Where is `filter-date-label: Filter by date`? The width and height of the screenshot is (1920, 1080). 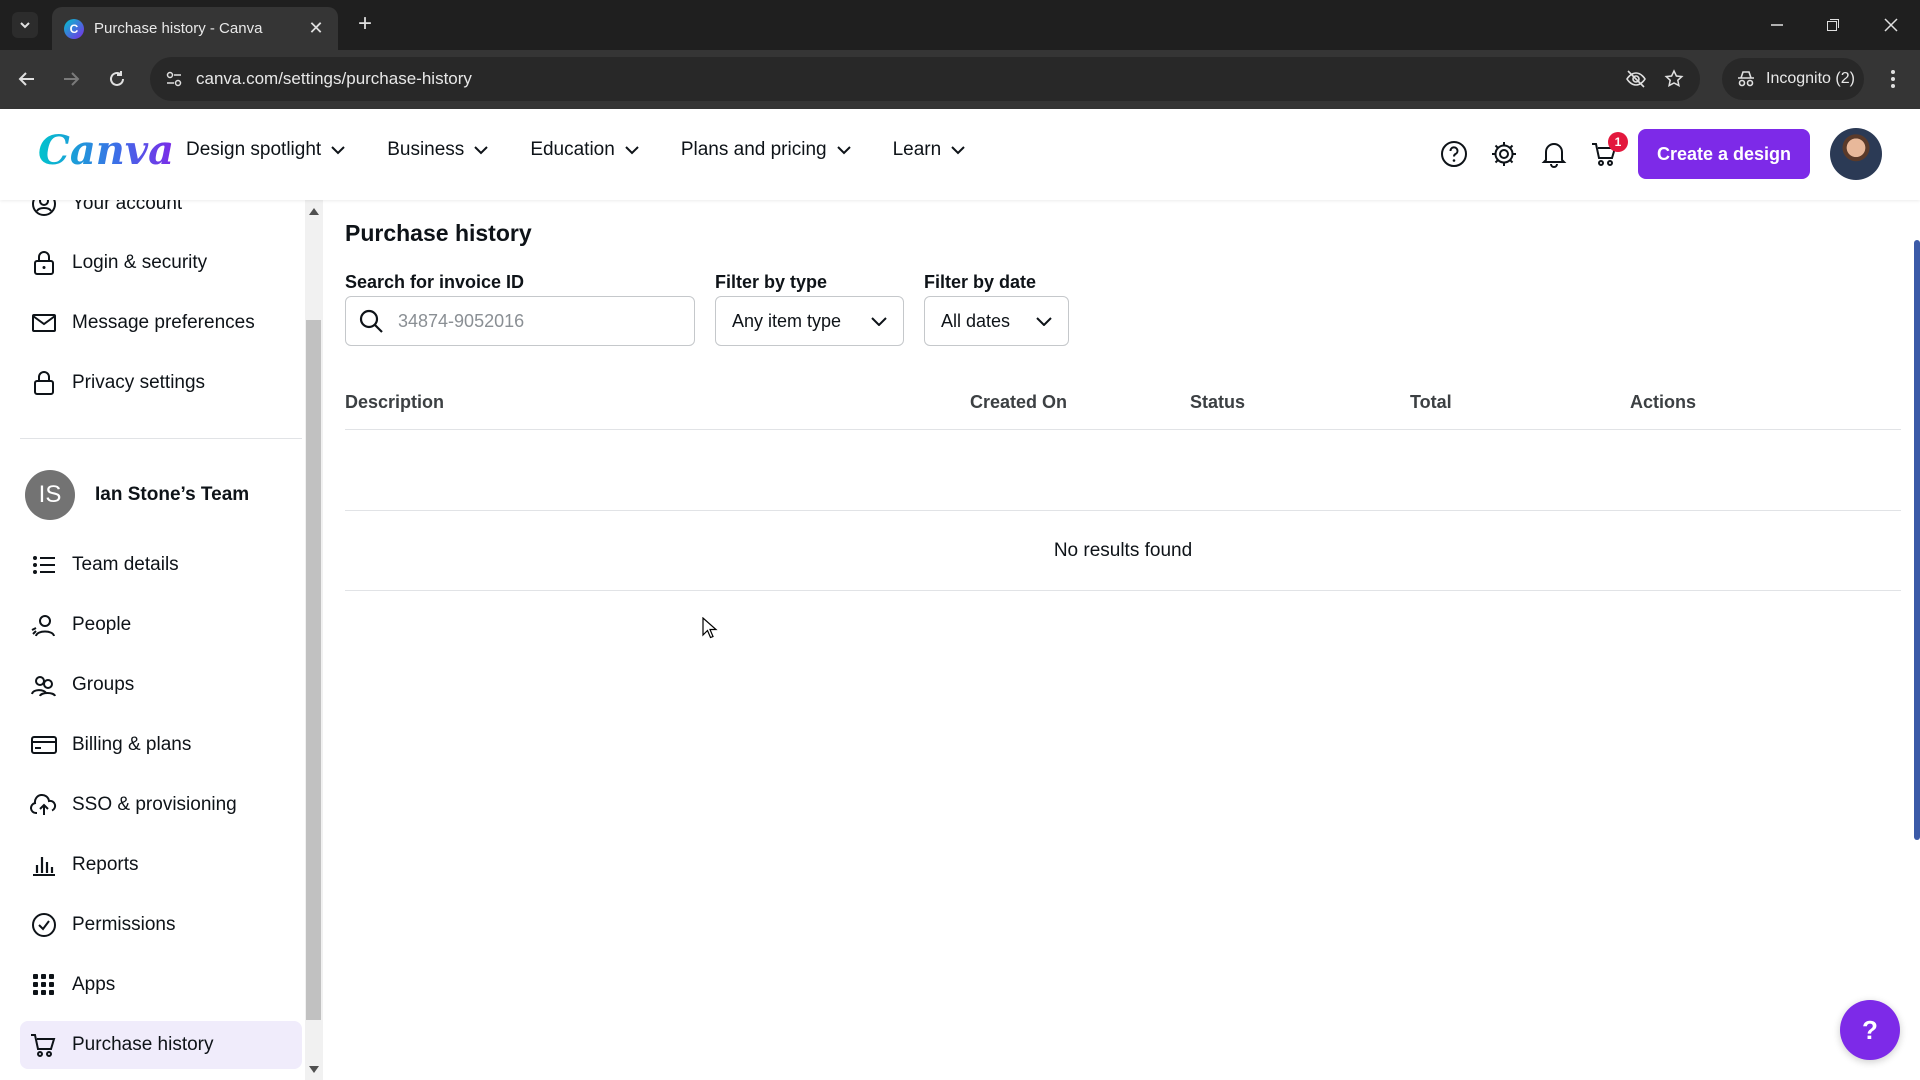 filter-date-label: Filter by date is located at coordinates (980, 282).